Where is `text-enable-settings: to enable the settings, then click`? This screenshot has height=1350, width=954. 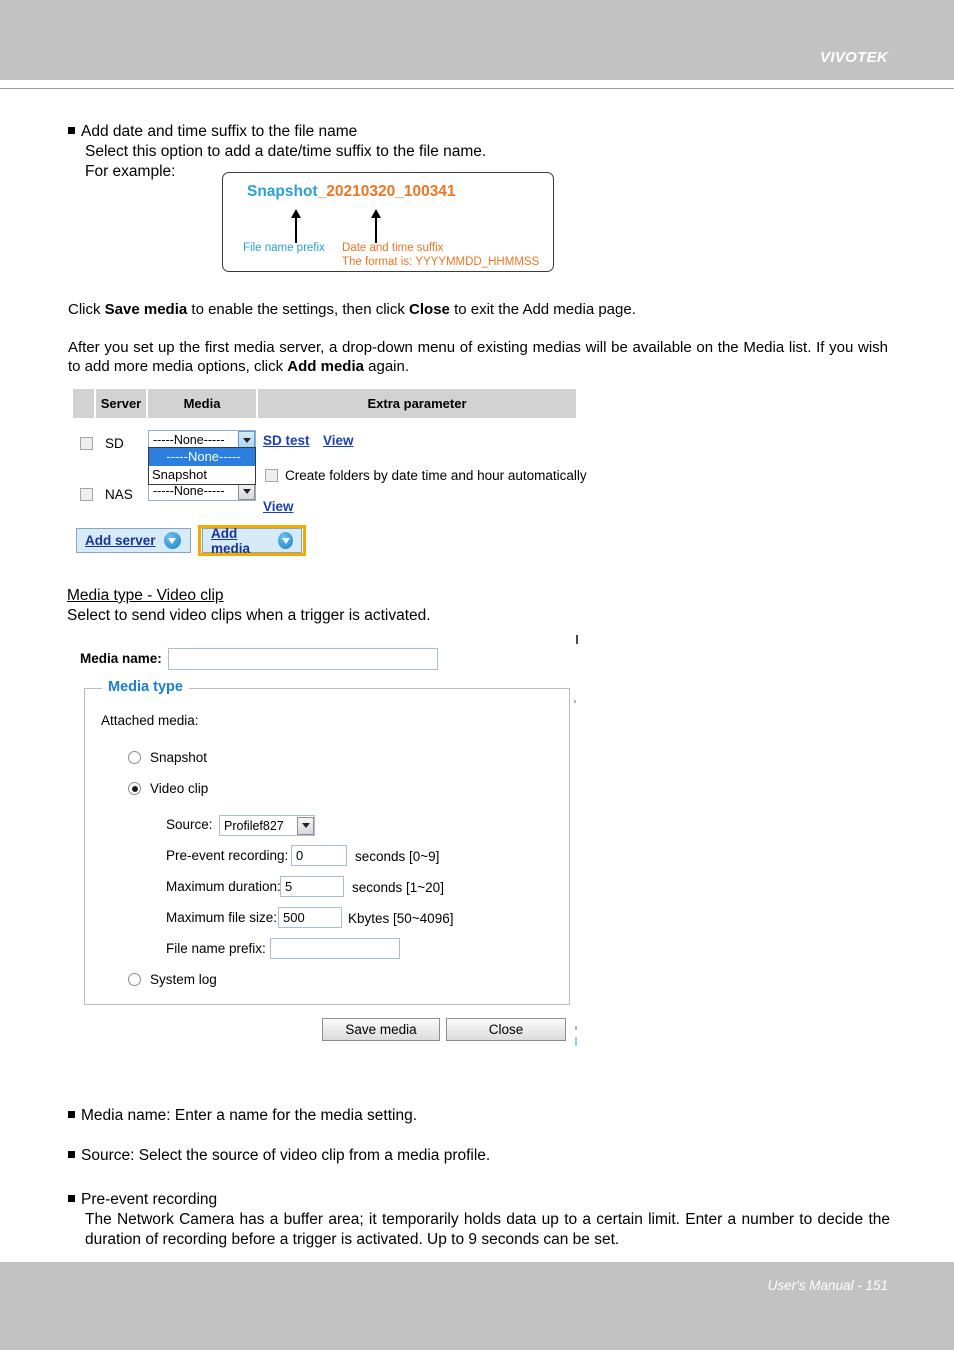
text-enable-settings: to enable the settings, then click is located at coordinates (298, 309).